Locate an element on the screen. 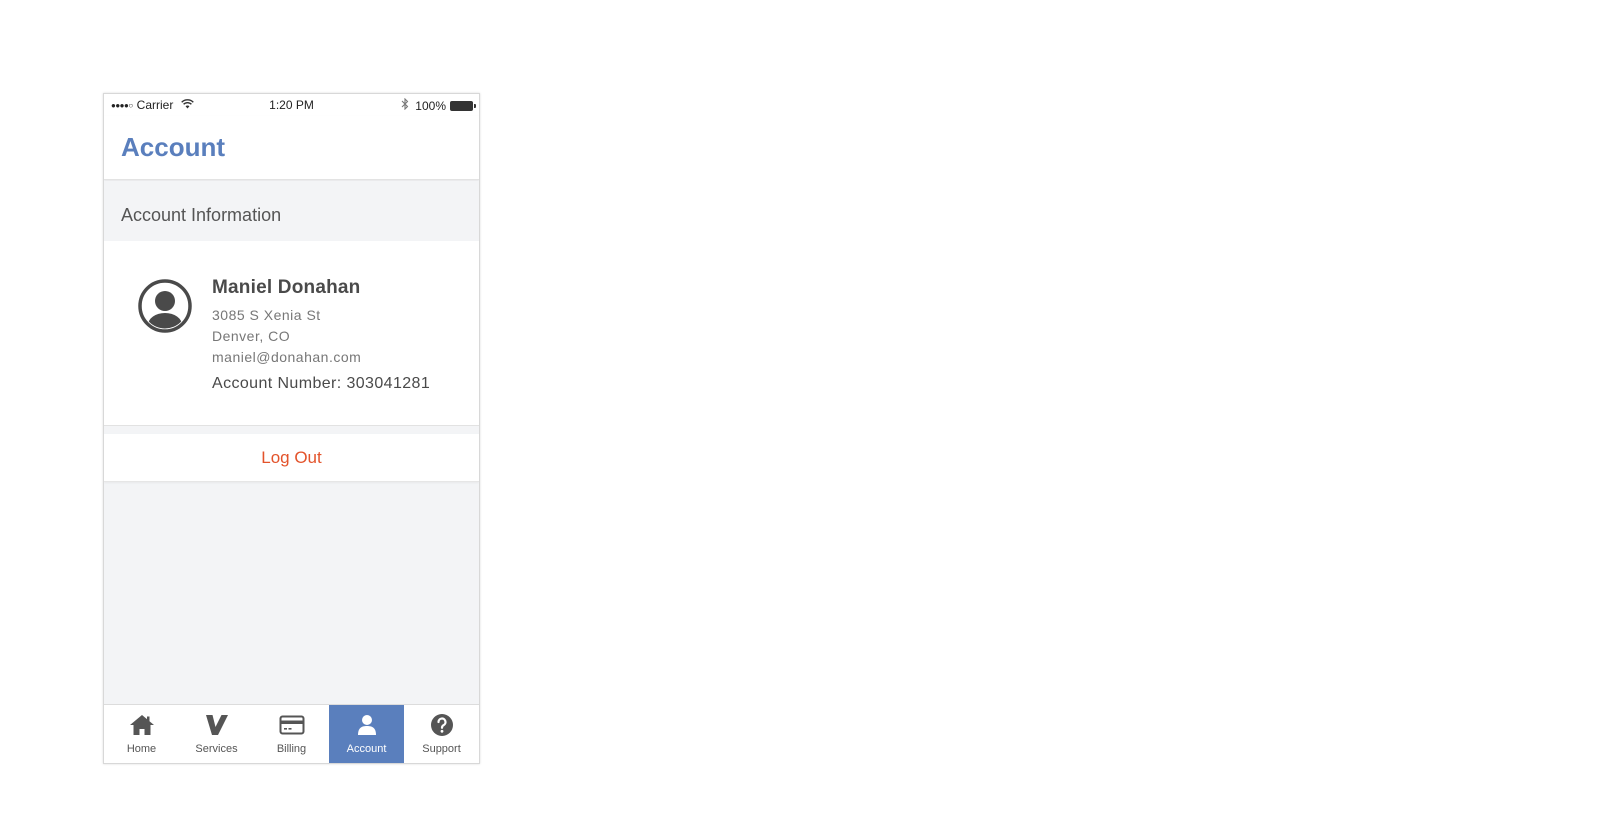 Image resolution: width=1600 pixels, height=840 pixels. credit-card-icon is located at coordinates (292, 725).